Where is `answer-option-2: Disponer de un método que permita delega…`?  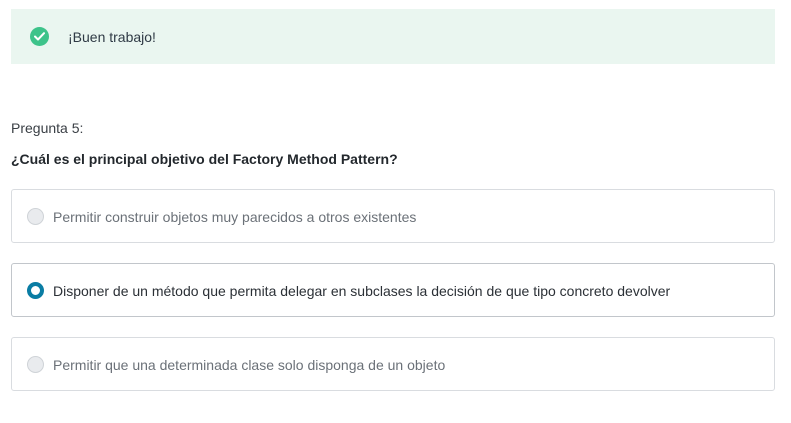
answer-option-2: Disponer de un método que permita delega… is located at coordinates (393, 290).